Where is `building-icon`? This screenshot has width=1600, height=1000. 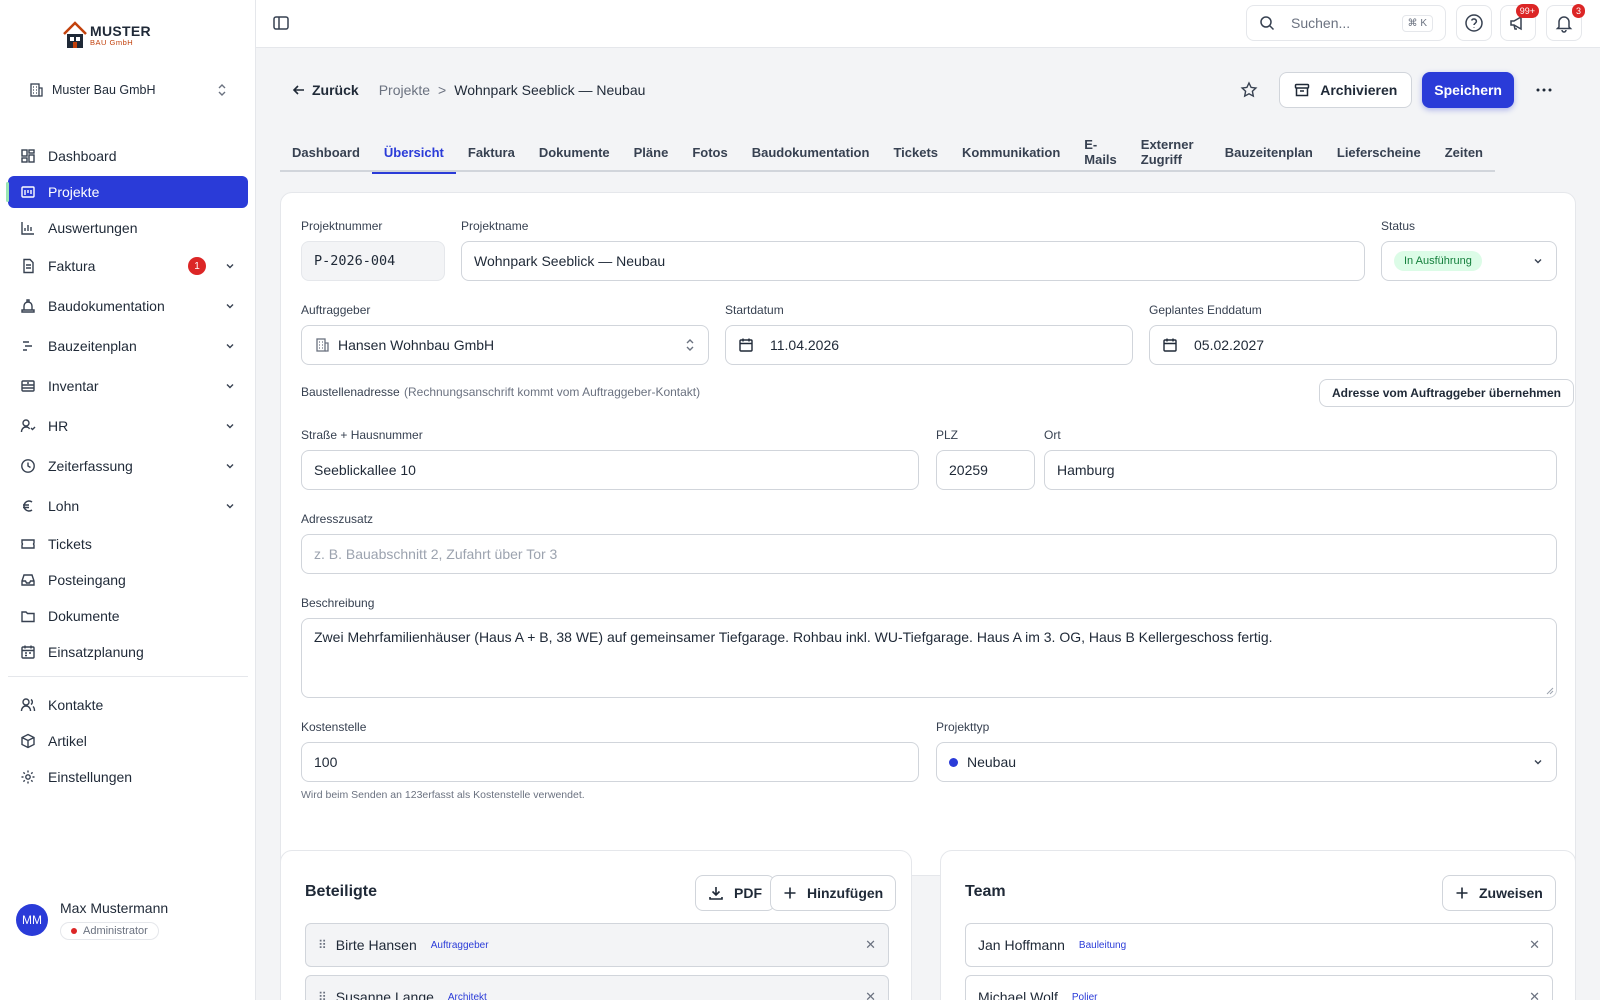 building-icon is located at coordinates (36, 90).